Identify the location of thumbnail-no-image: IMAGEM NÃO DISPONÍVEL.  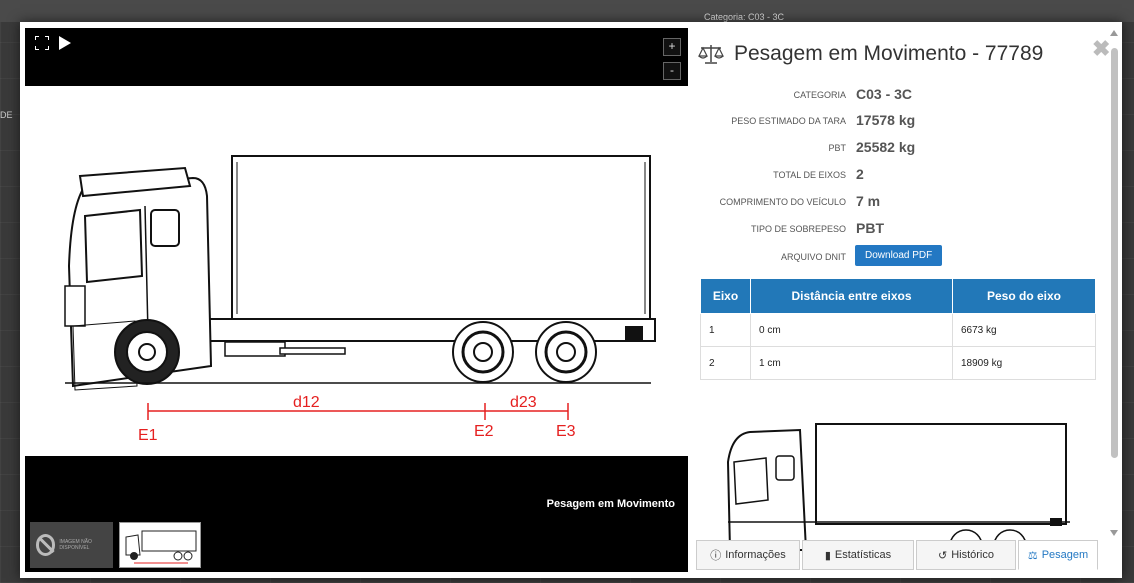
(71, 545).